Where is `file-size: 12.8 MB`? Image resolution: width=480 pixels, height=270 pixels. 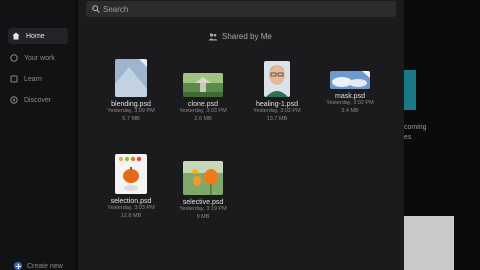
file-size: 12.8 MB is located at coordinates (131, 215).